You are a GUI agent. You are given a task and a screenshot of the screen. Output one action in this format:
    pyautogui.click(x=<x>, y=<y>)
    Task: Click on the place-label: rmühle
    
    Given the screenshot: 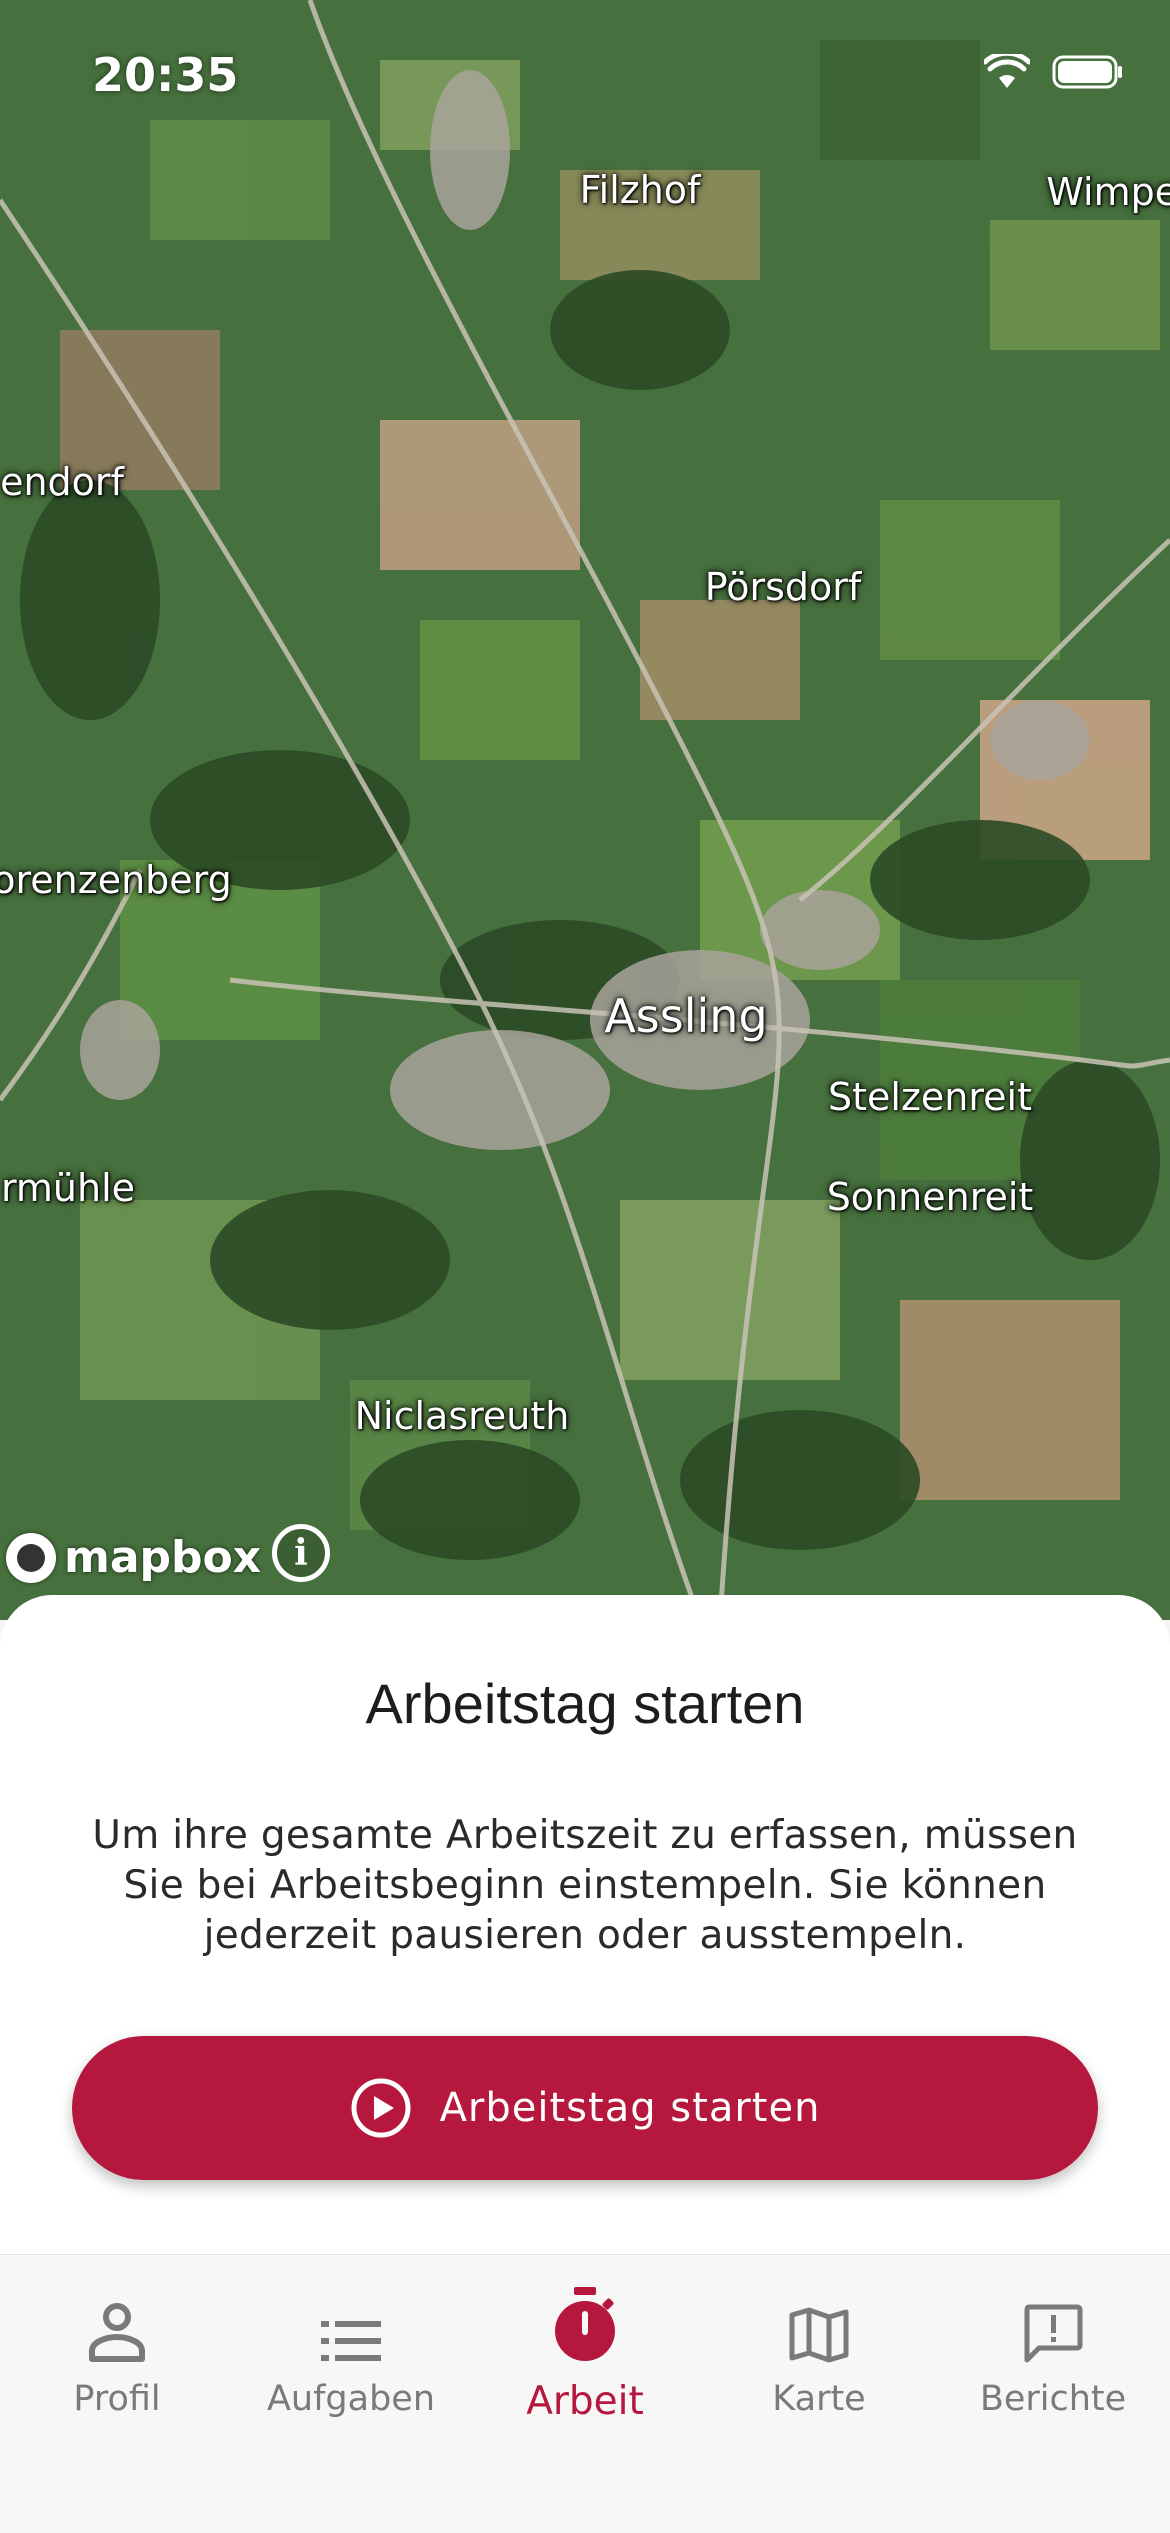 What is the action you would take?
    pyautogui.click(x=68, y=1188)
    